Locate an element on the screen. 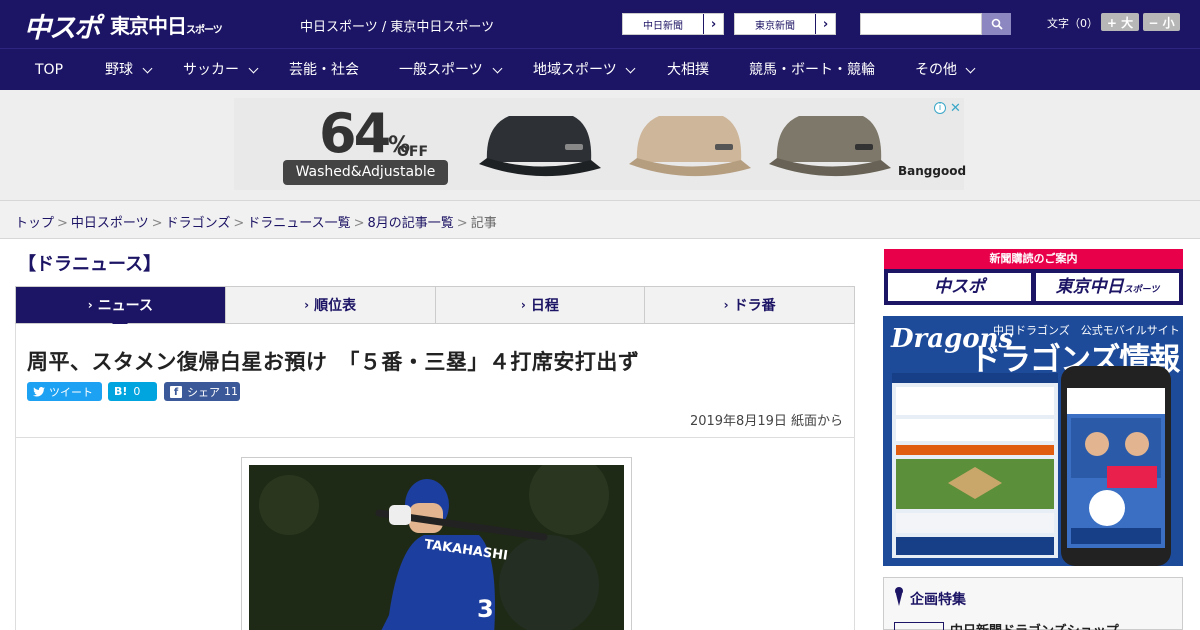 The image size is (1200, 630). tab-standings: › 順位表 is located at coordinates (331, 305).